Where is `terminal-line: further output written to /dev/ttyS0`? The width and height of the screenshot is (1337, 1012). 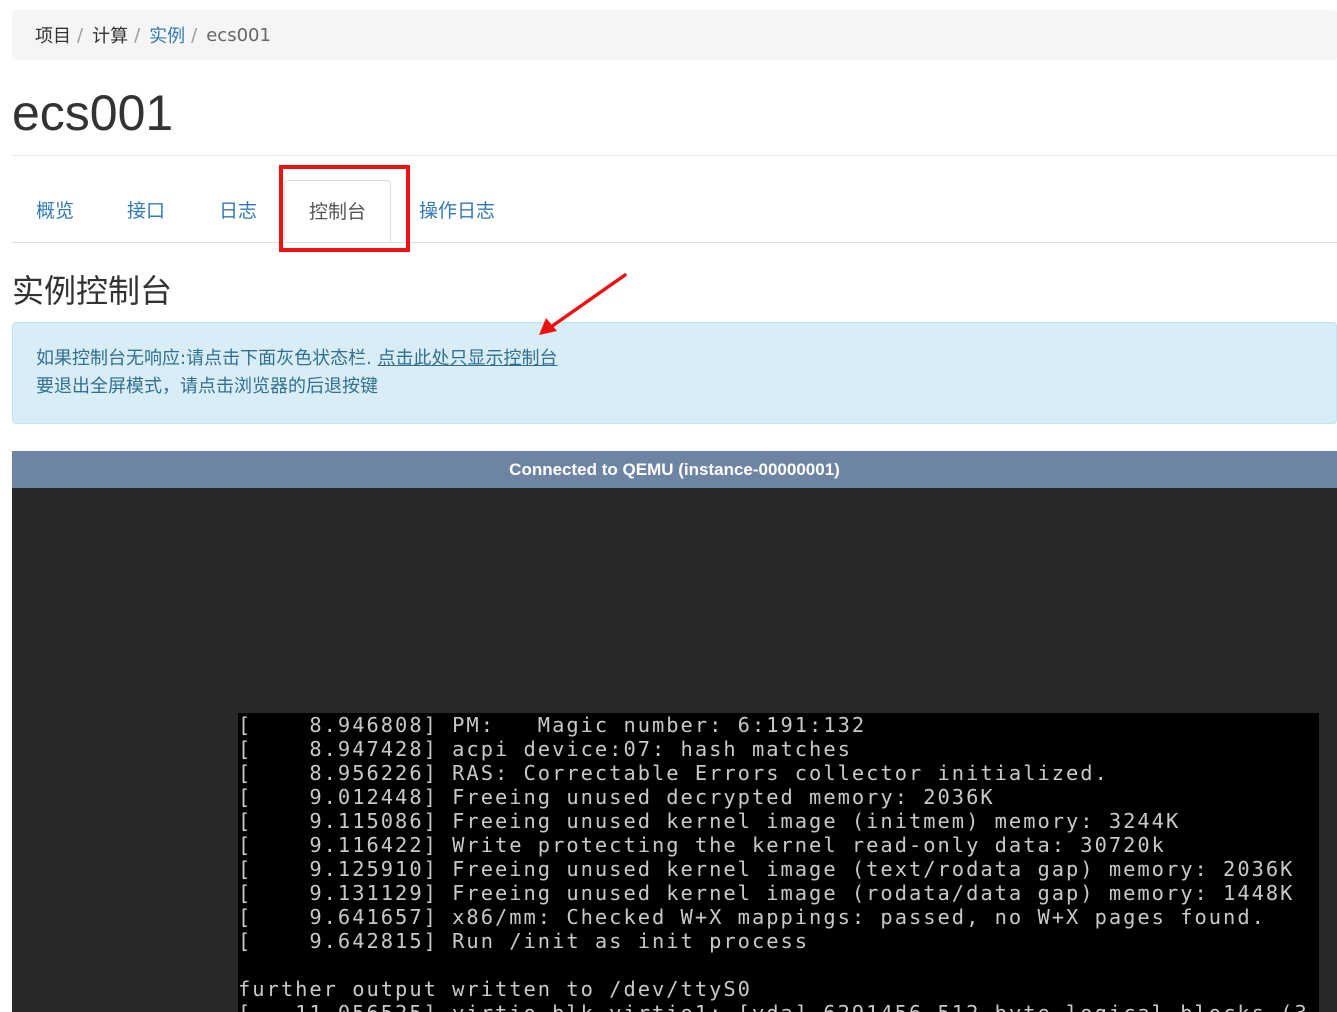
terminal-line: further output written to /dev/ttyS0 is located at coordinates (495, 989).